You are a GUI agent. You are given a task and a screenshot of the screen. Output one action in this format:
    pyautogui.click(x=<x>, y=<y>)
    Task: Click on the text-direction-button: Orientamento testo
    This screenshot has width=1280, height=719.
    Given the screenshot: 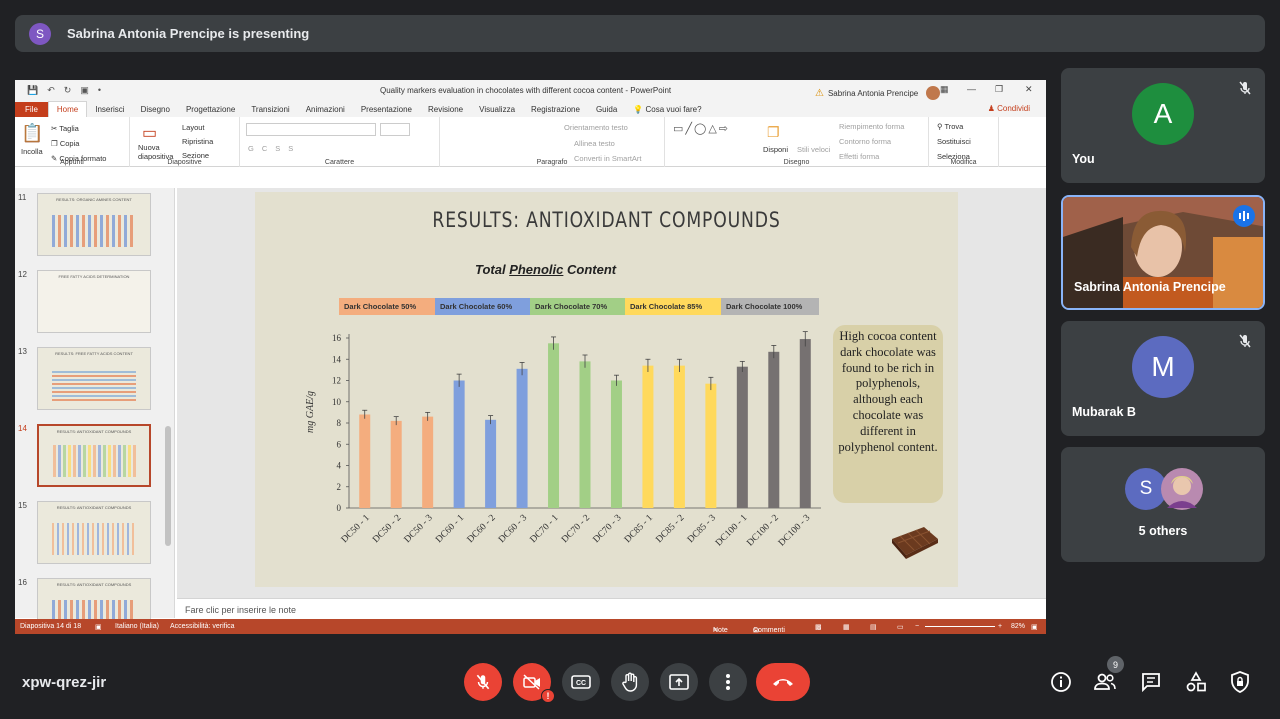 What is the action you would take?
    pyautogui.click(x=596, y=127)
    